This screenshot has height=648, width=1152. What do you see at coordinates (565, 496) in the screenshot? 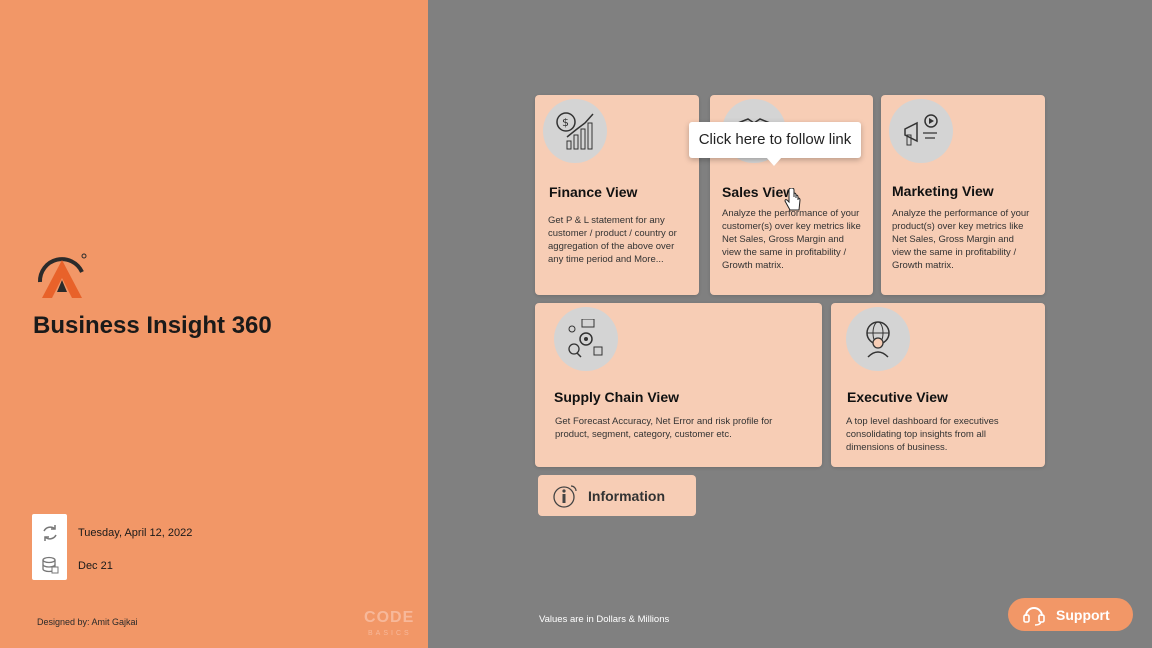
I see `info-icon` at bounding box center [565, 496].